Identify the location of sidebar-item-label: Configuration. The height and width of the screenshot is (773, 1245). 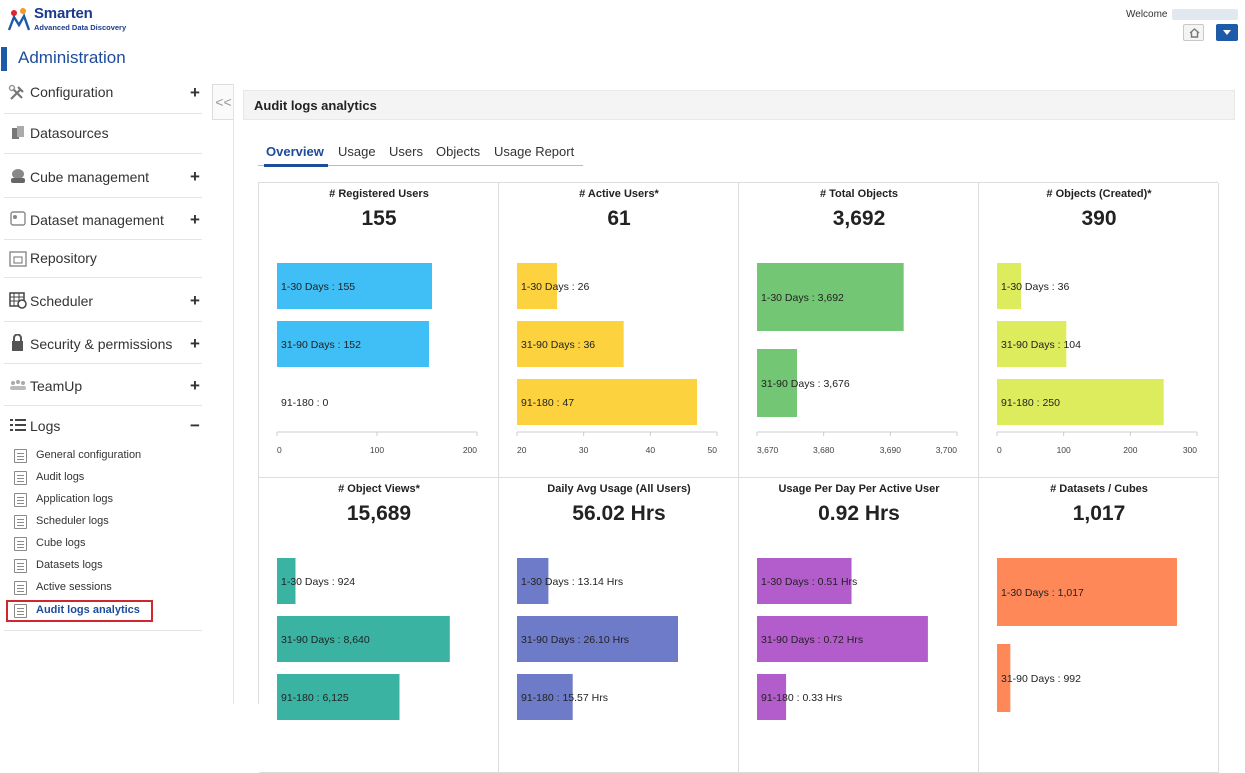
(72, 92).